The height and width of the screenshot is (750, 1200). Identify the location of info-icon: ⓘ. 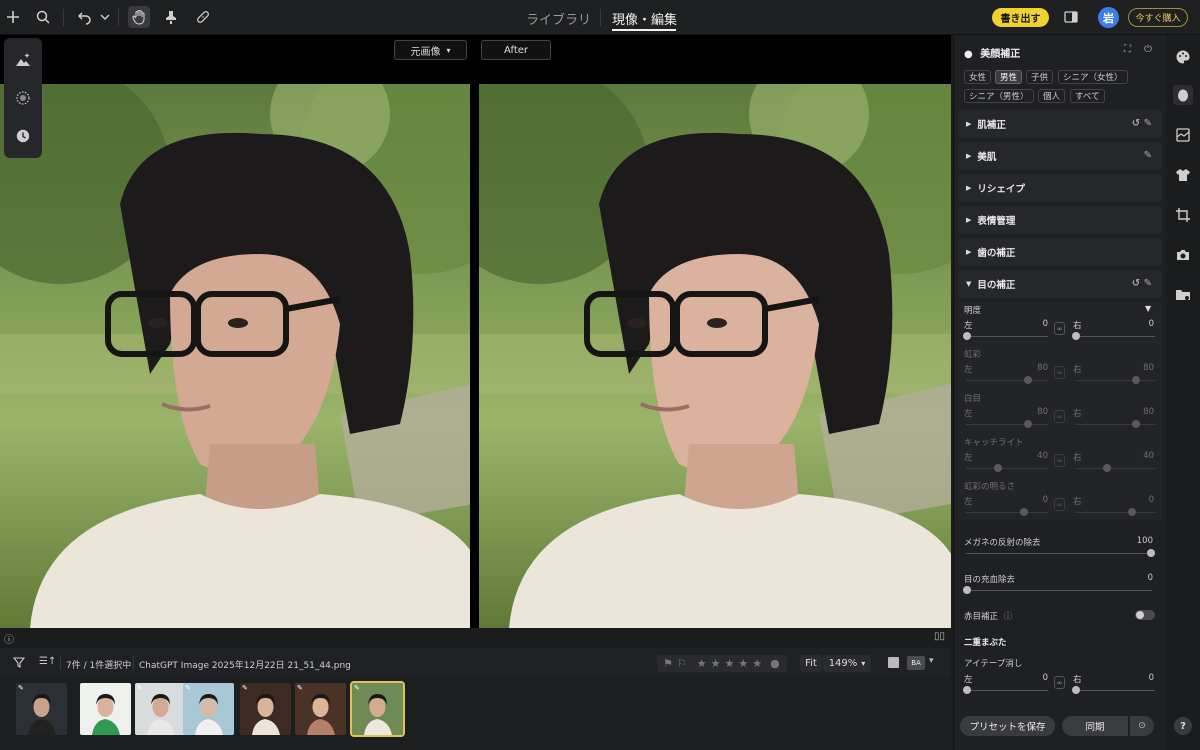
(9, 638).